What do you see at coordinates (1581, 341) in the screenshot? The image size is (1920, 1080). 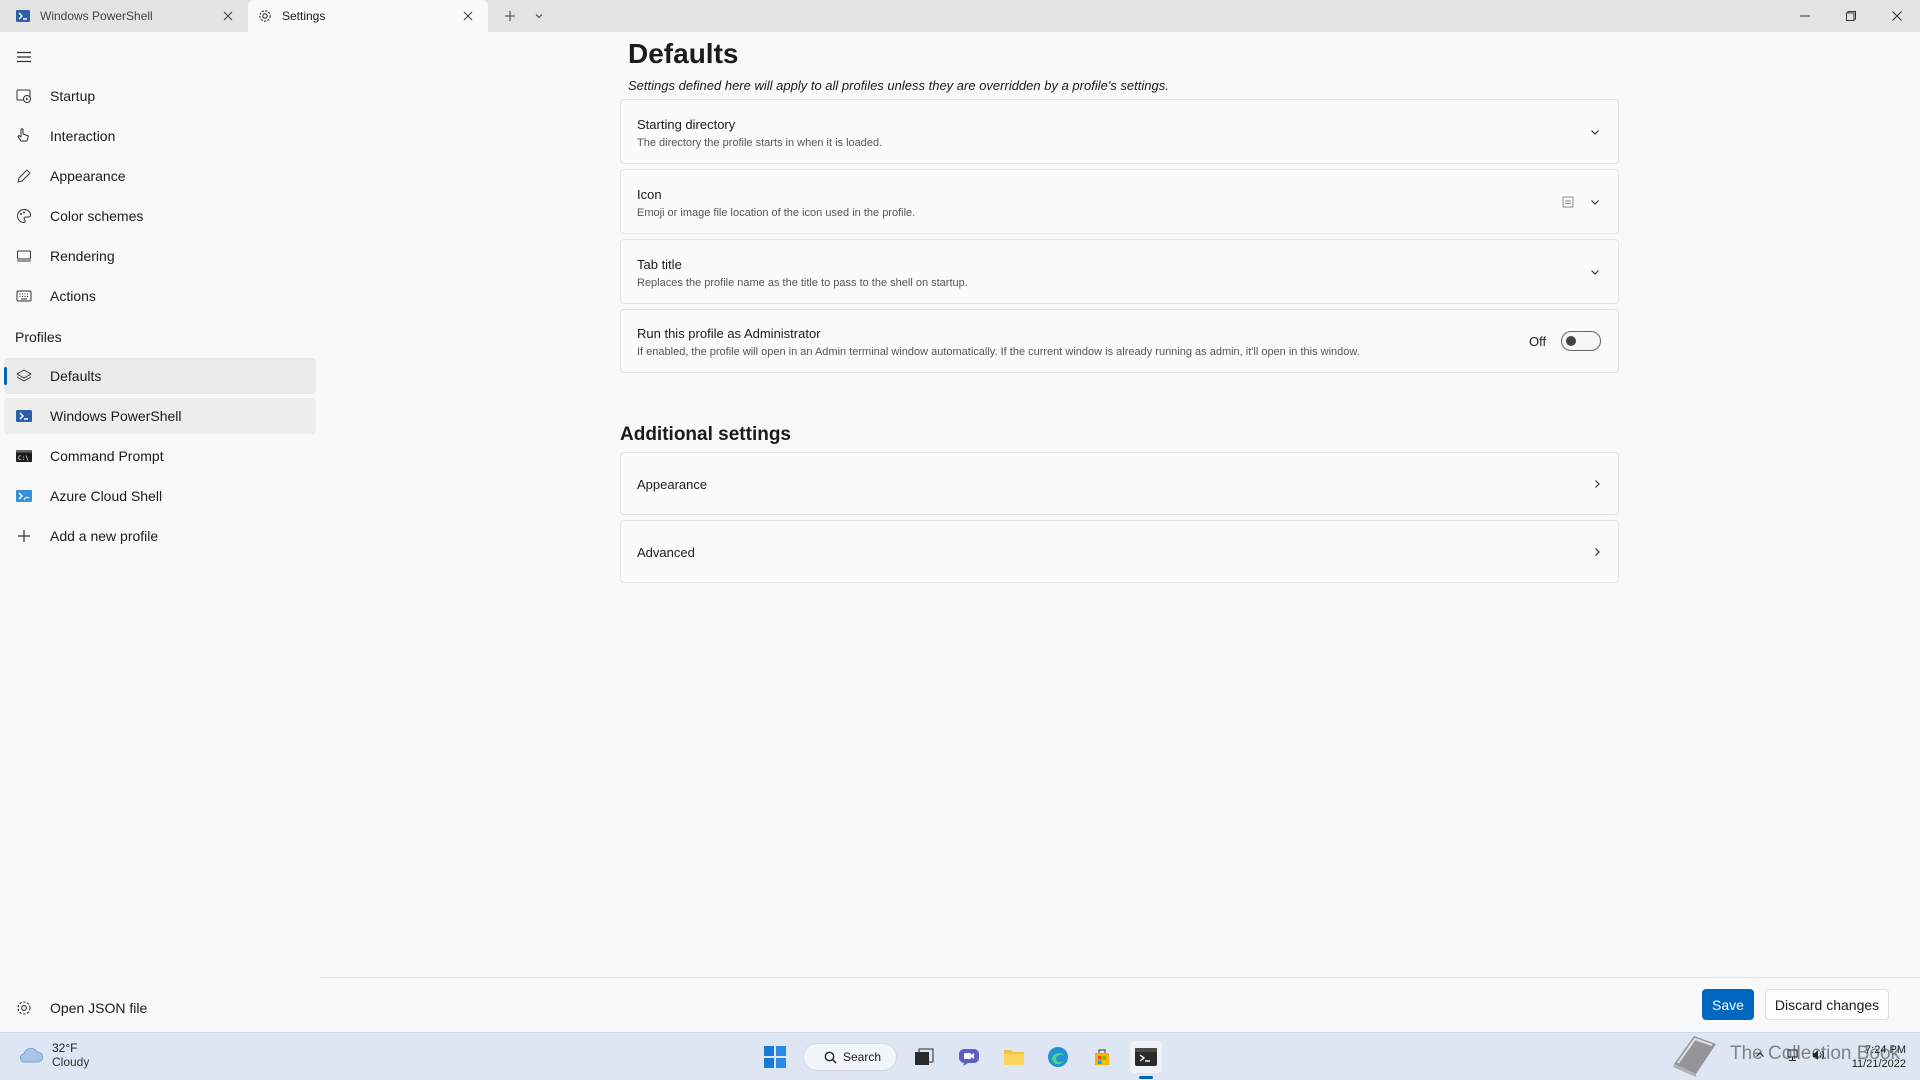 I see `admin-toggle-switch` at bounding box center [1581, 341].